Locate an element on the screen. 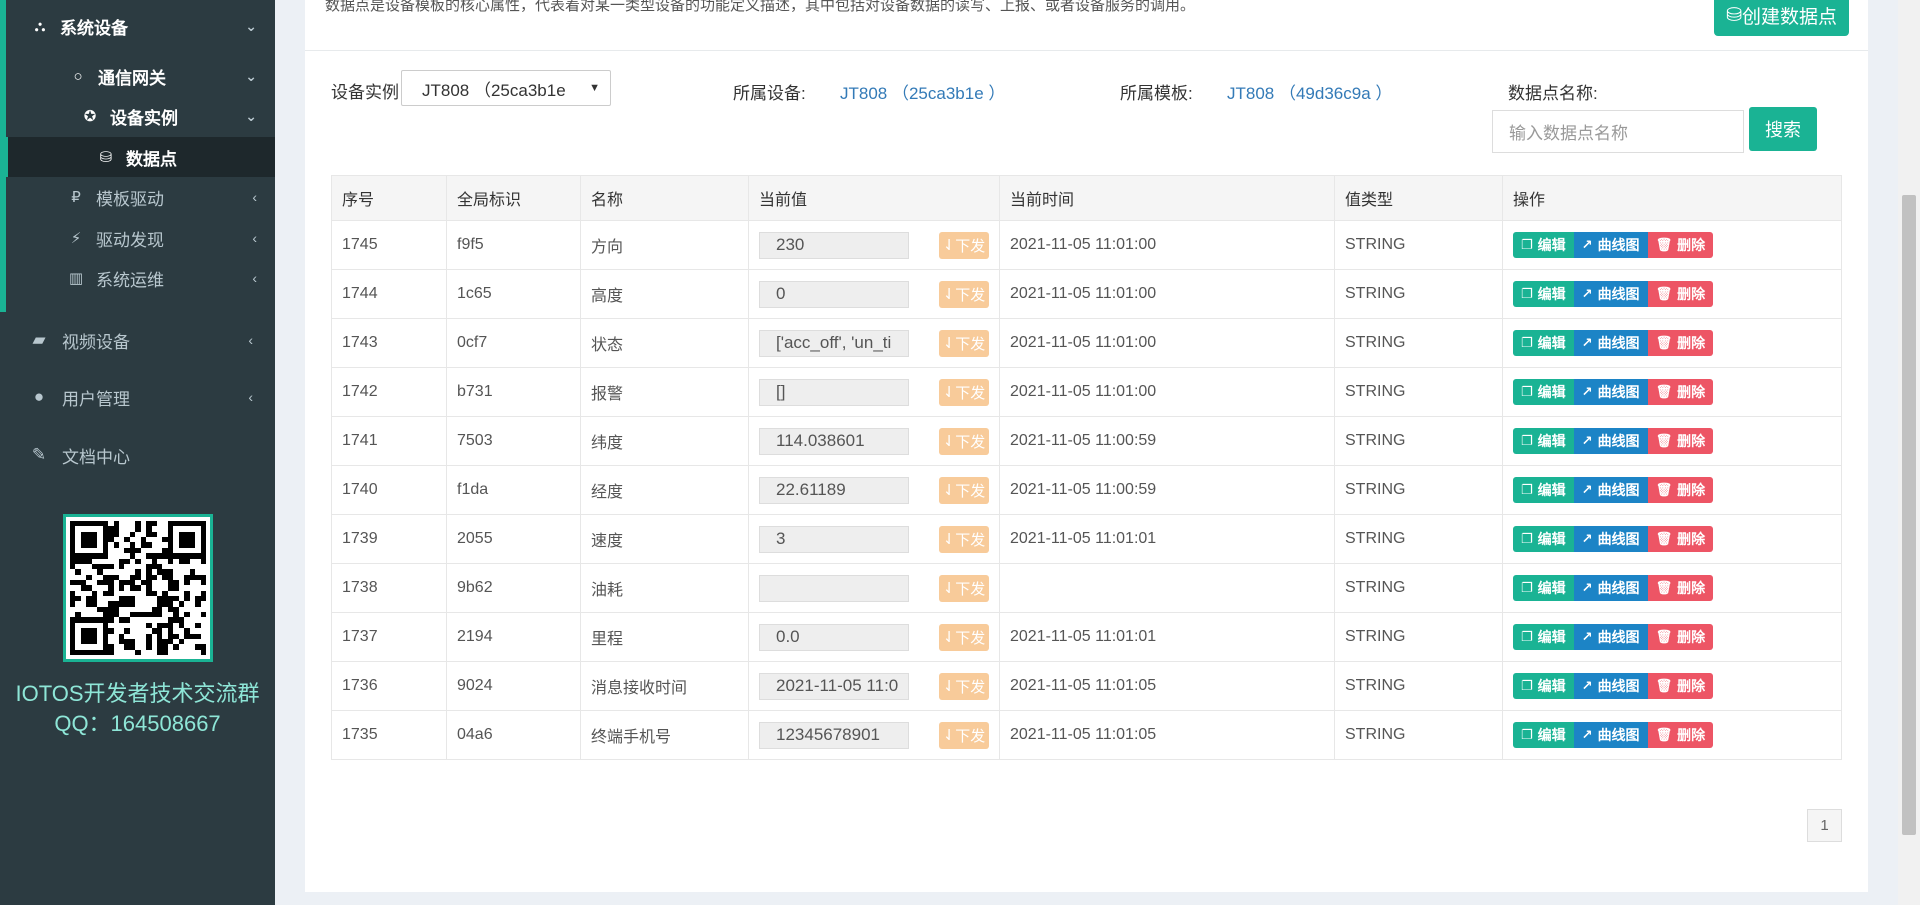  scrollbar is located at coordinates (1909, 452).